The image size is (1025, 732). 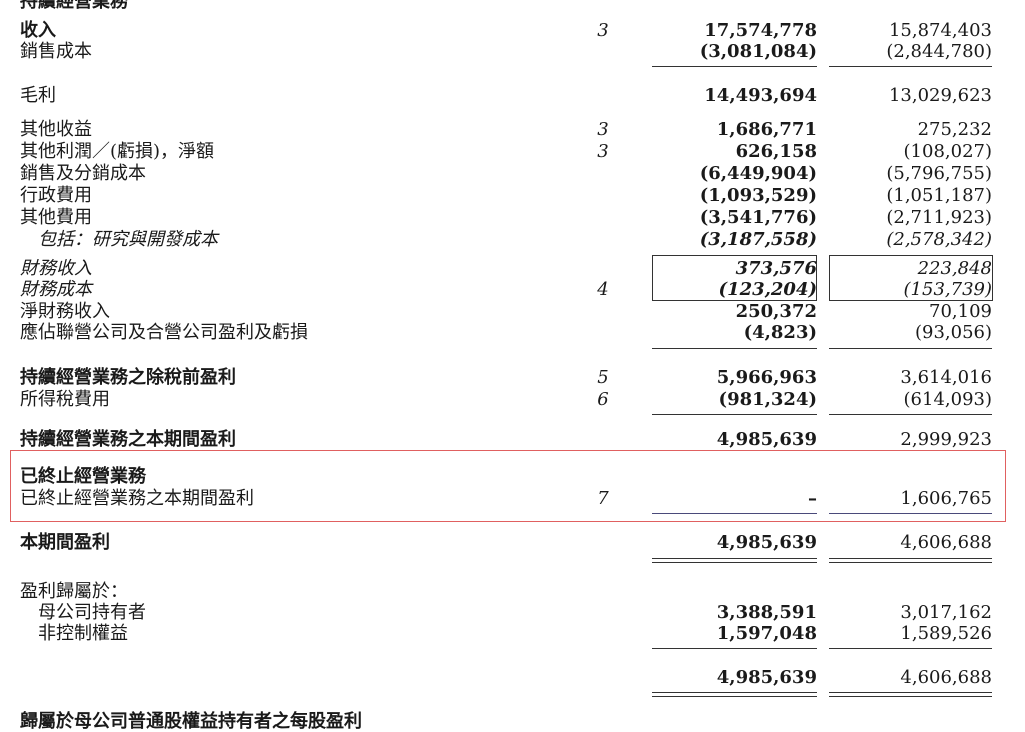 I want to click on rule-continuing-profit-prior, so click(x=910, y=414).